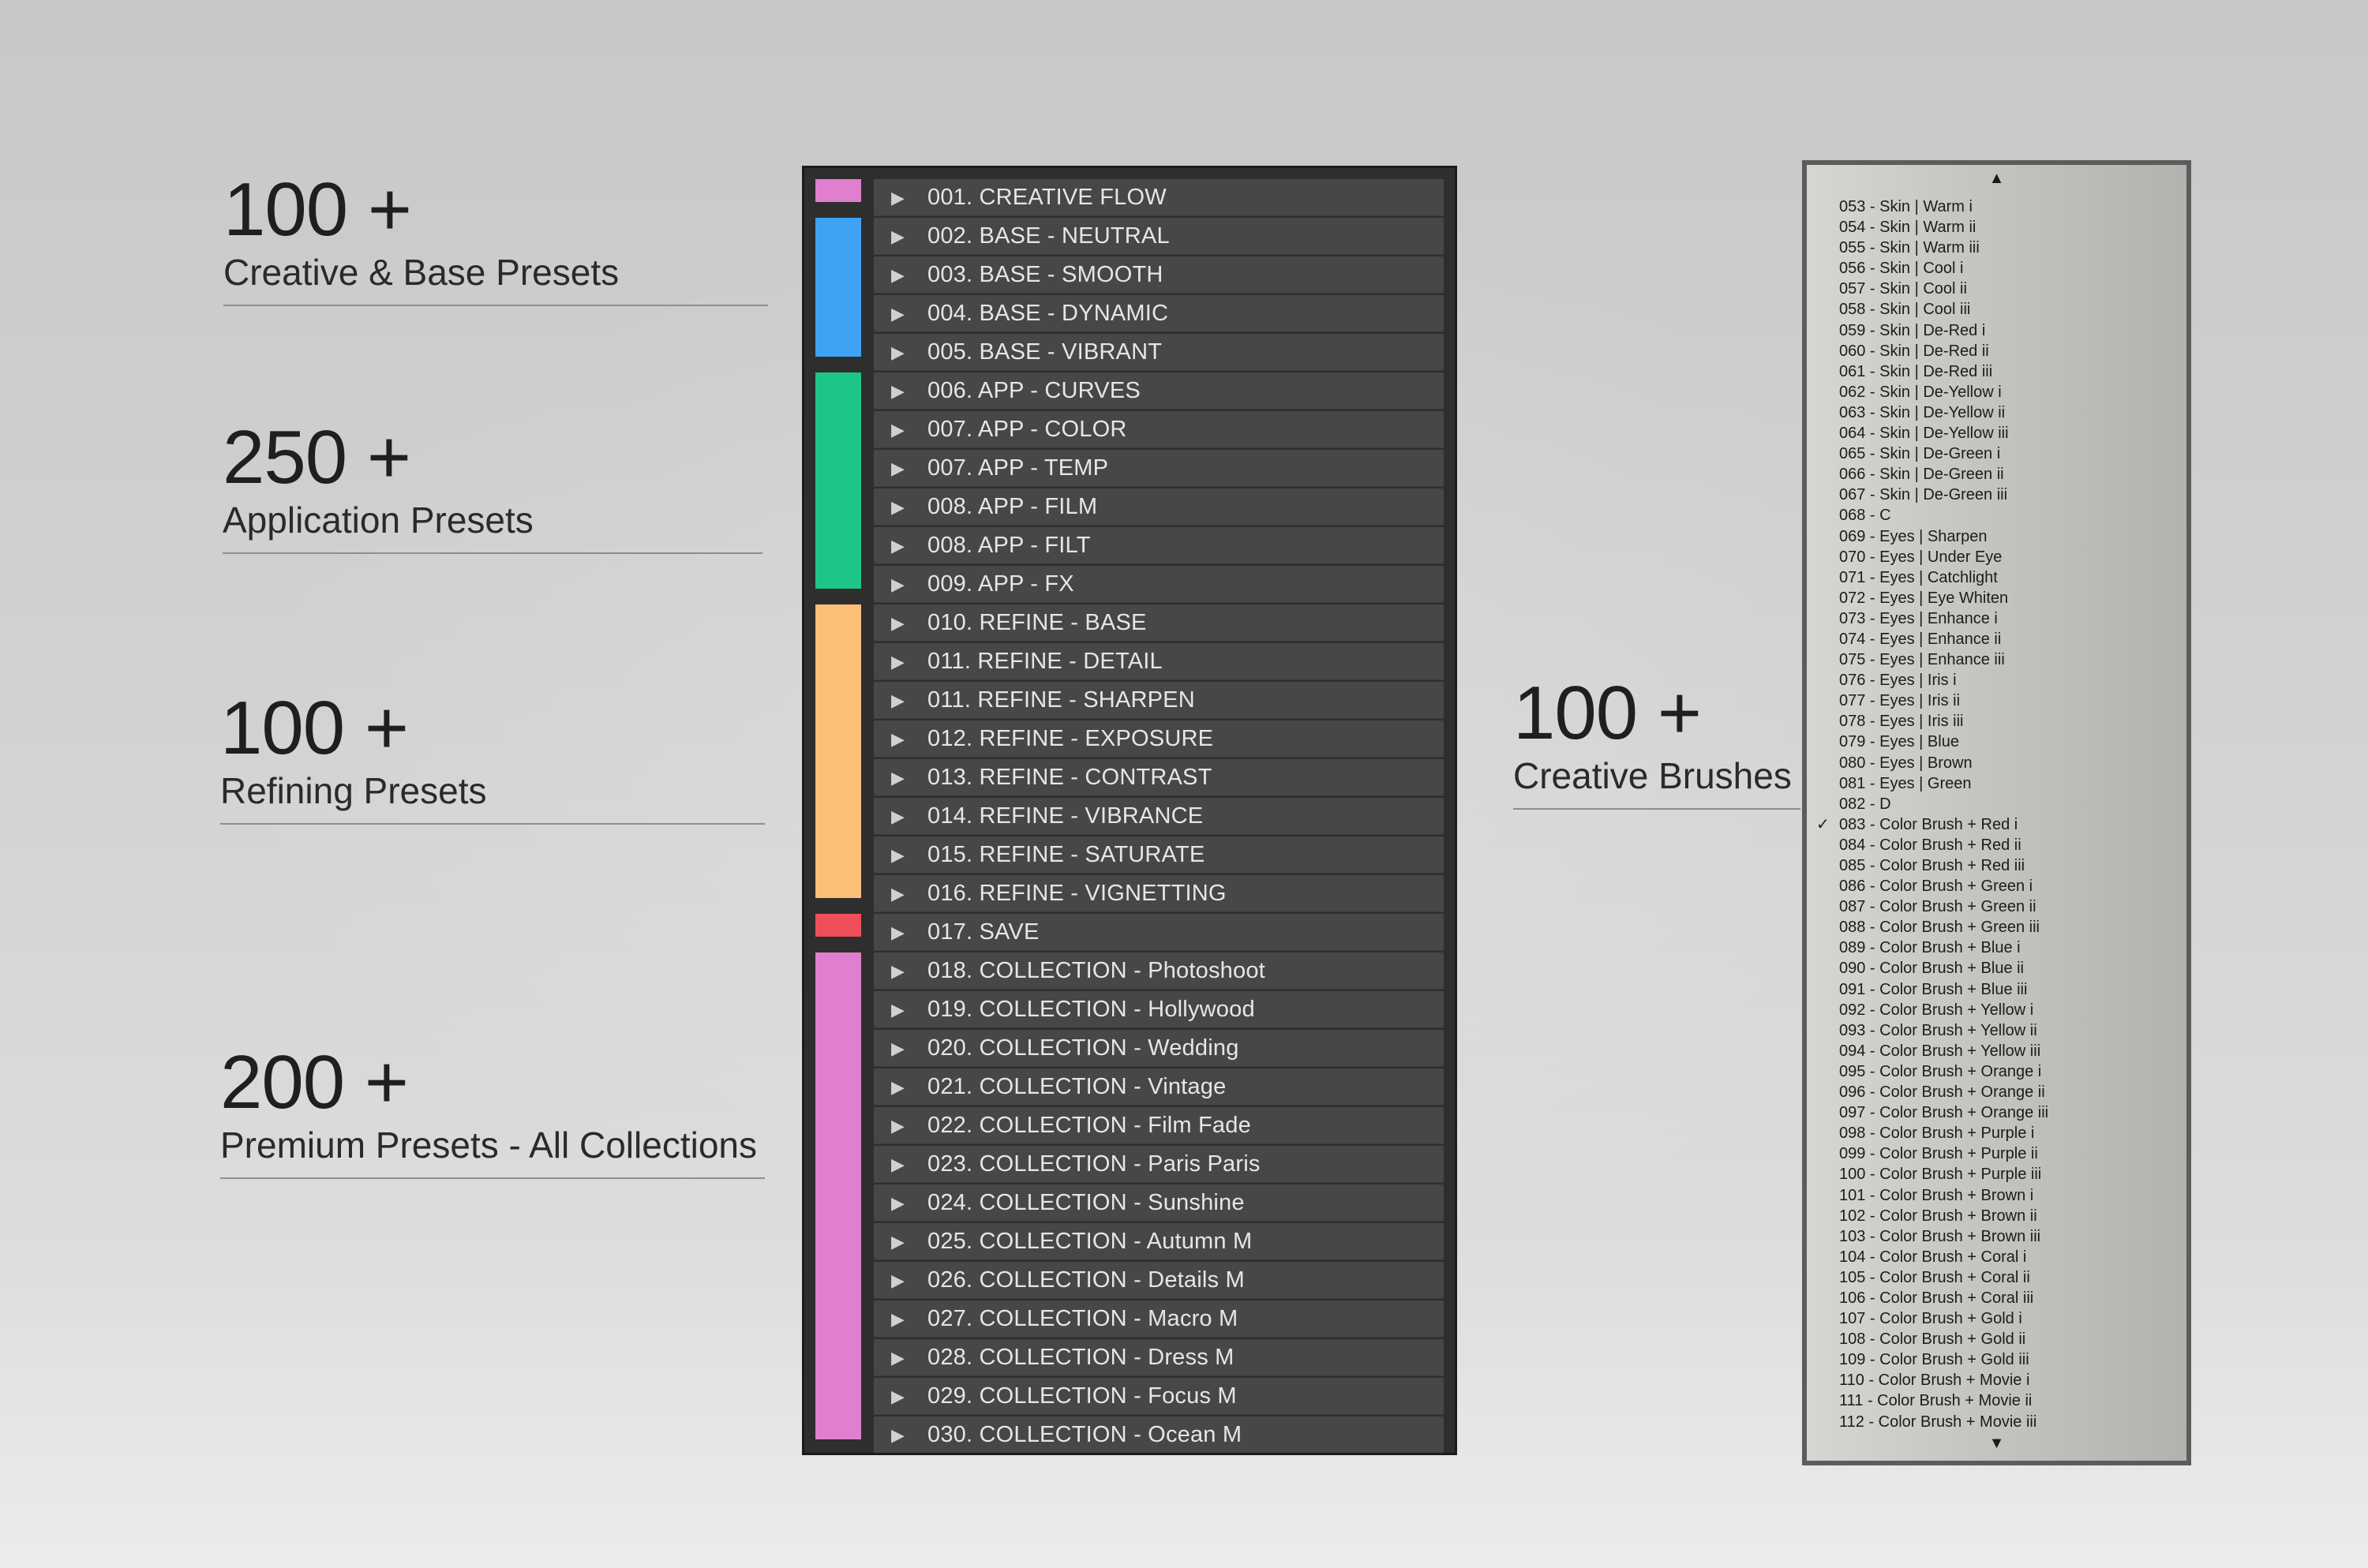 Image resolution: width=2368 pixels, height=1568 pixels. Describe the element at coordinates (1159, 353) in the screenshot. I see `preset-row: ▶ 005. BASE - VIBRANT` at that location.